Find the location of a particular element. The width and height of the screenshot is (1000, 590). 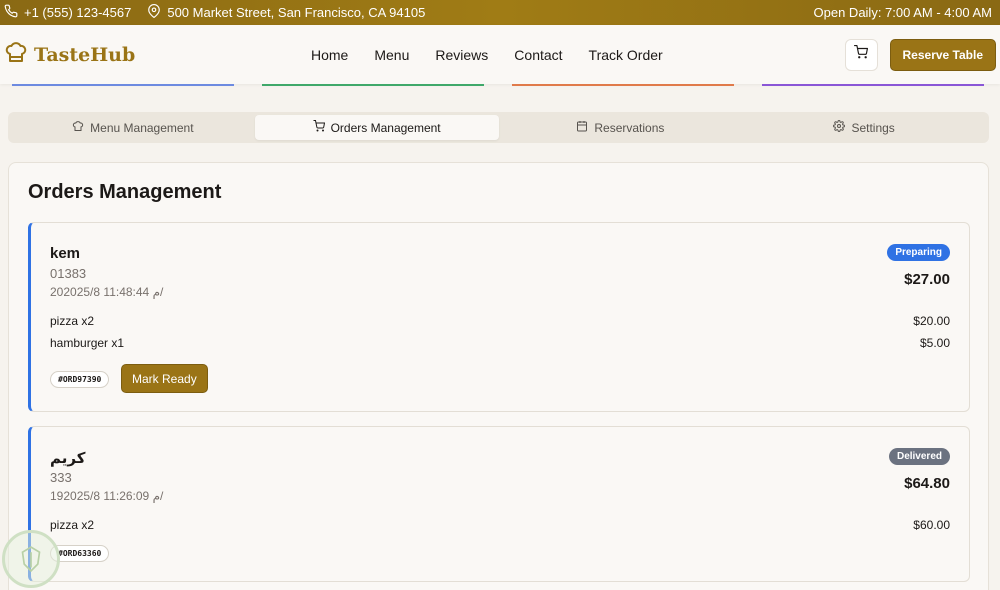

order-line-item: hamburger x1 $5.00 is located at coordinates (500, 343).